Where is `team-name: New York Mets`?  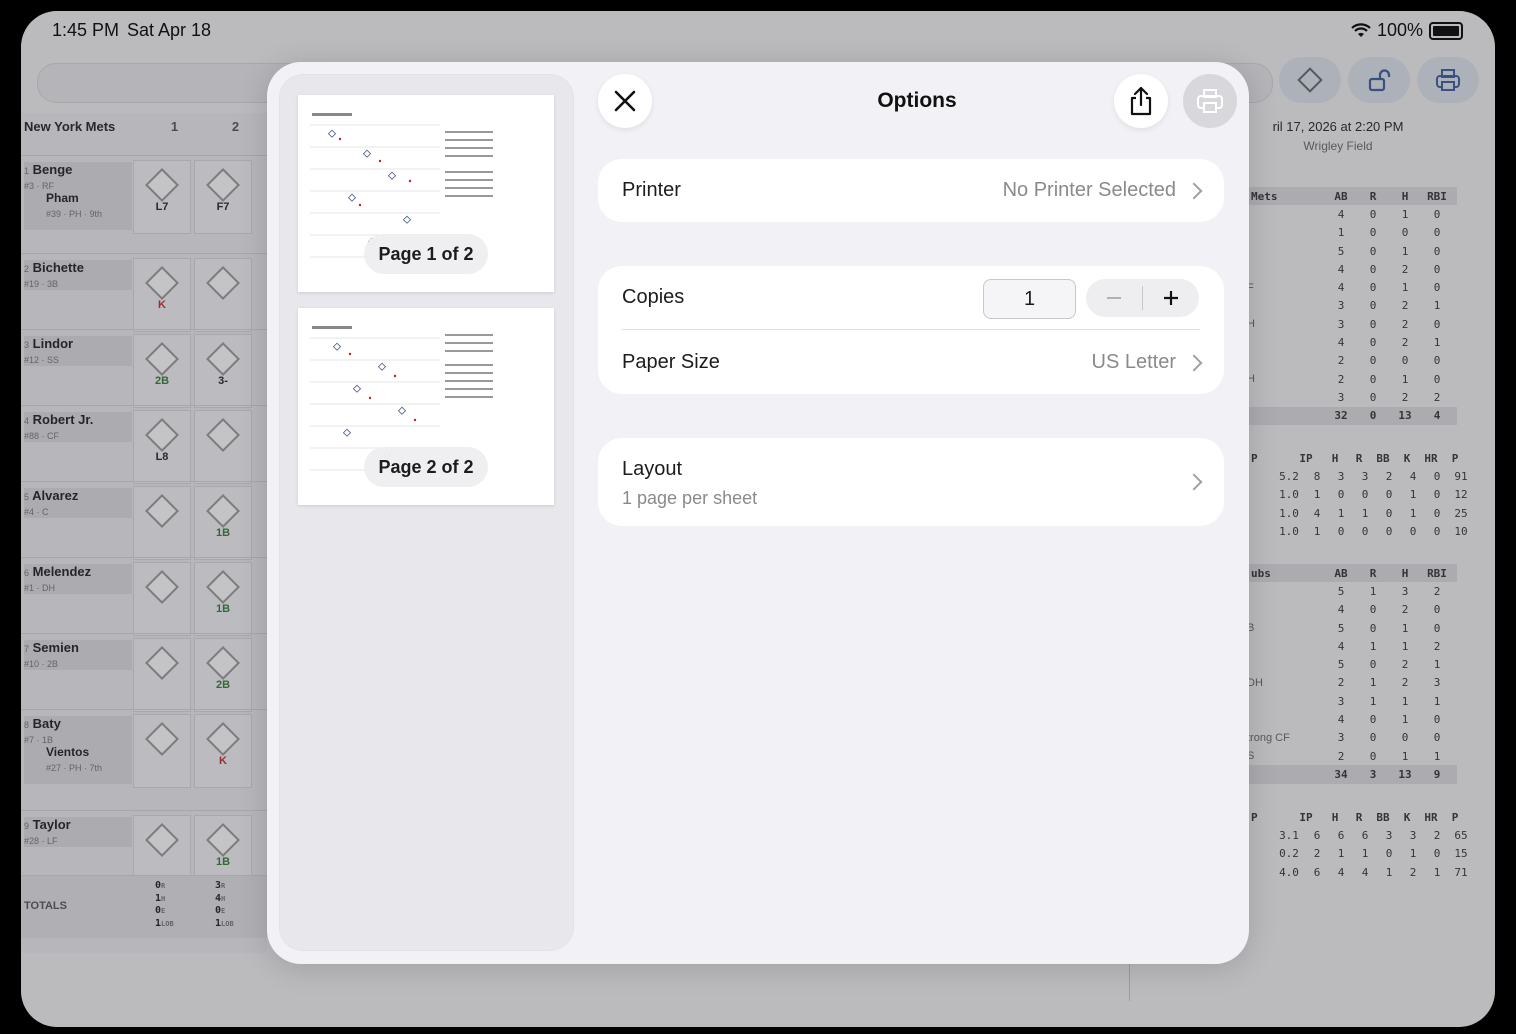 team-name: New York Mets is located at coordinates (70, 126).